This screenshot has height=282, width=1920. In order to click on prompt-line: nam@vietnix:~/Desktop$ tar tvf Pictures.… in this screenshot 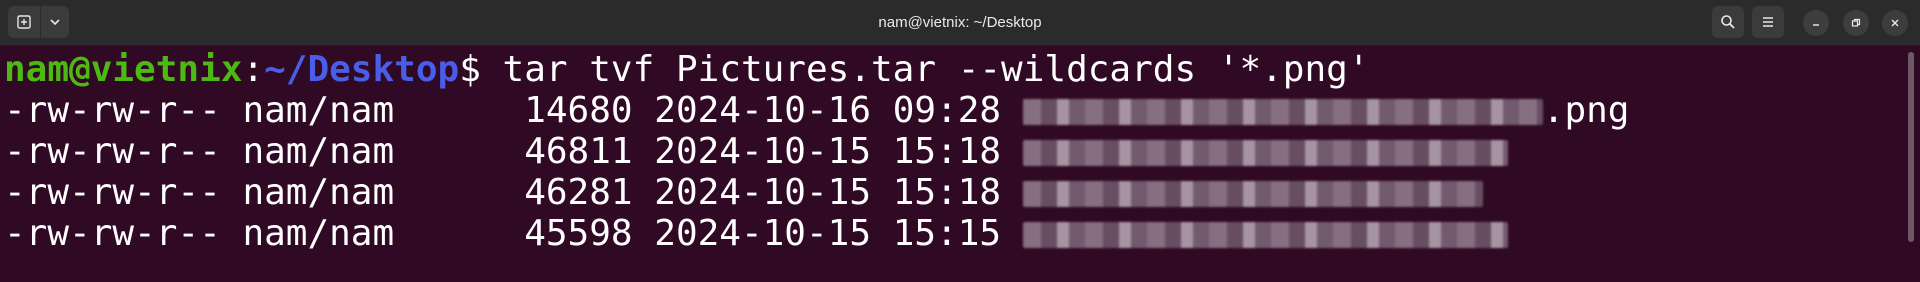, I will do `click(953, 70)`.